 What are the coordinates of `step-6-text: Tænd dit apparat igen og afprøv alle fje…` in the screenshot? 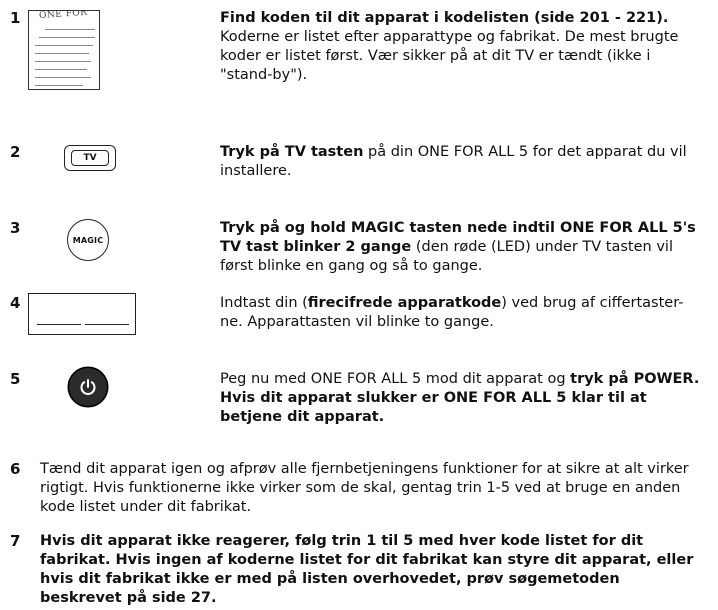 It's located at (364, 488).